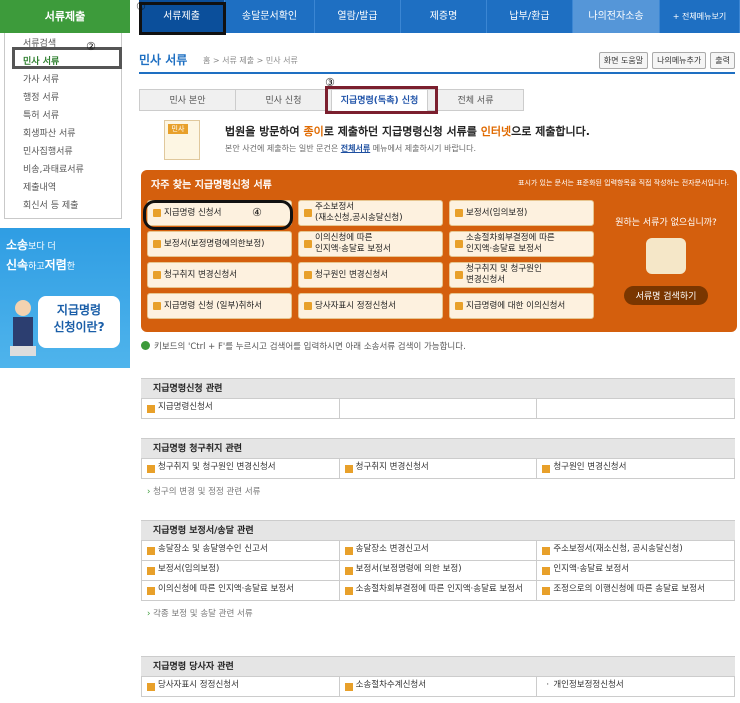 The image size is (740, 703). What do you see at coordinates (79, 327) in the screenshot?
I see `banner-bubble-line2: 신청이란?` at bounding box center [79, 327].